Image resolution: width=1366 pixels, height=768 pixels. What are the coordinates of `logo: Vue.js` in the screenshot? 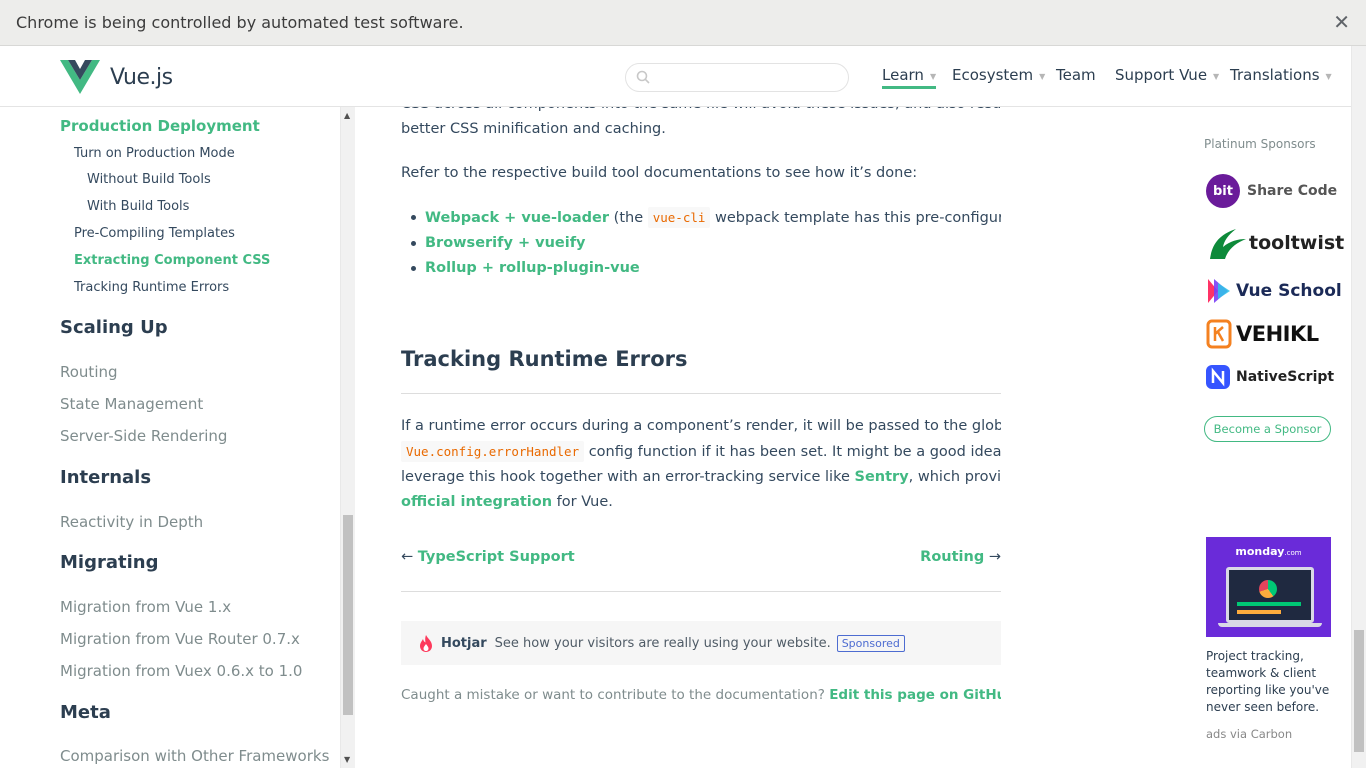 It's located at (116, 77).